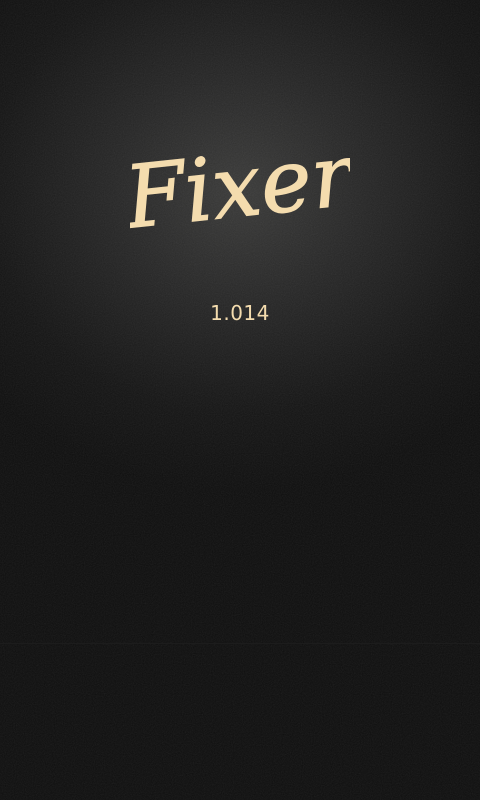  I want to click on app-logo: Fixer, so click(240, 186).